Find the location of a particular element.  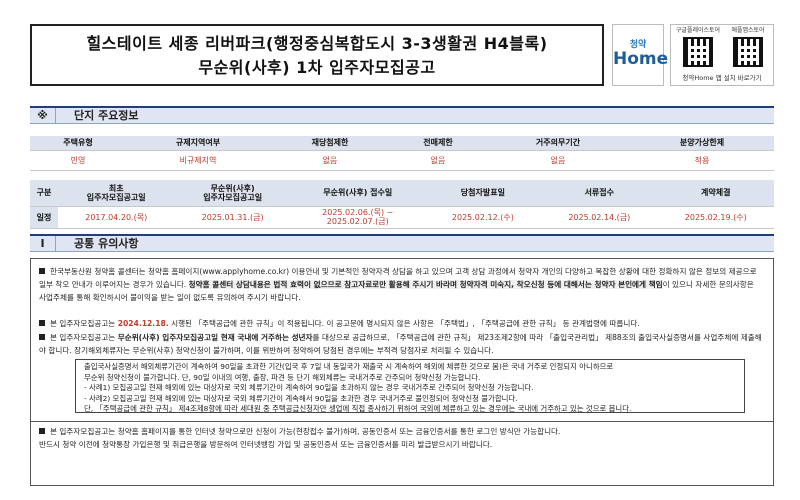

table-cell: 2017.04.20.(목) is located at coordinates (116, 217).